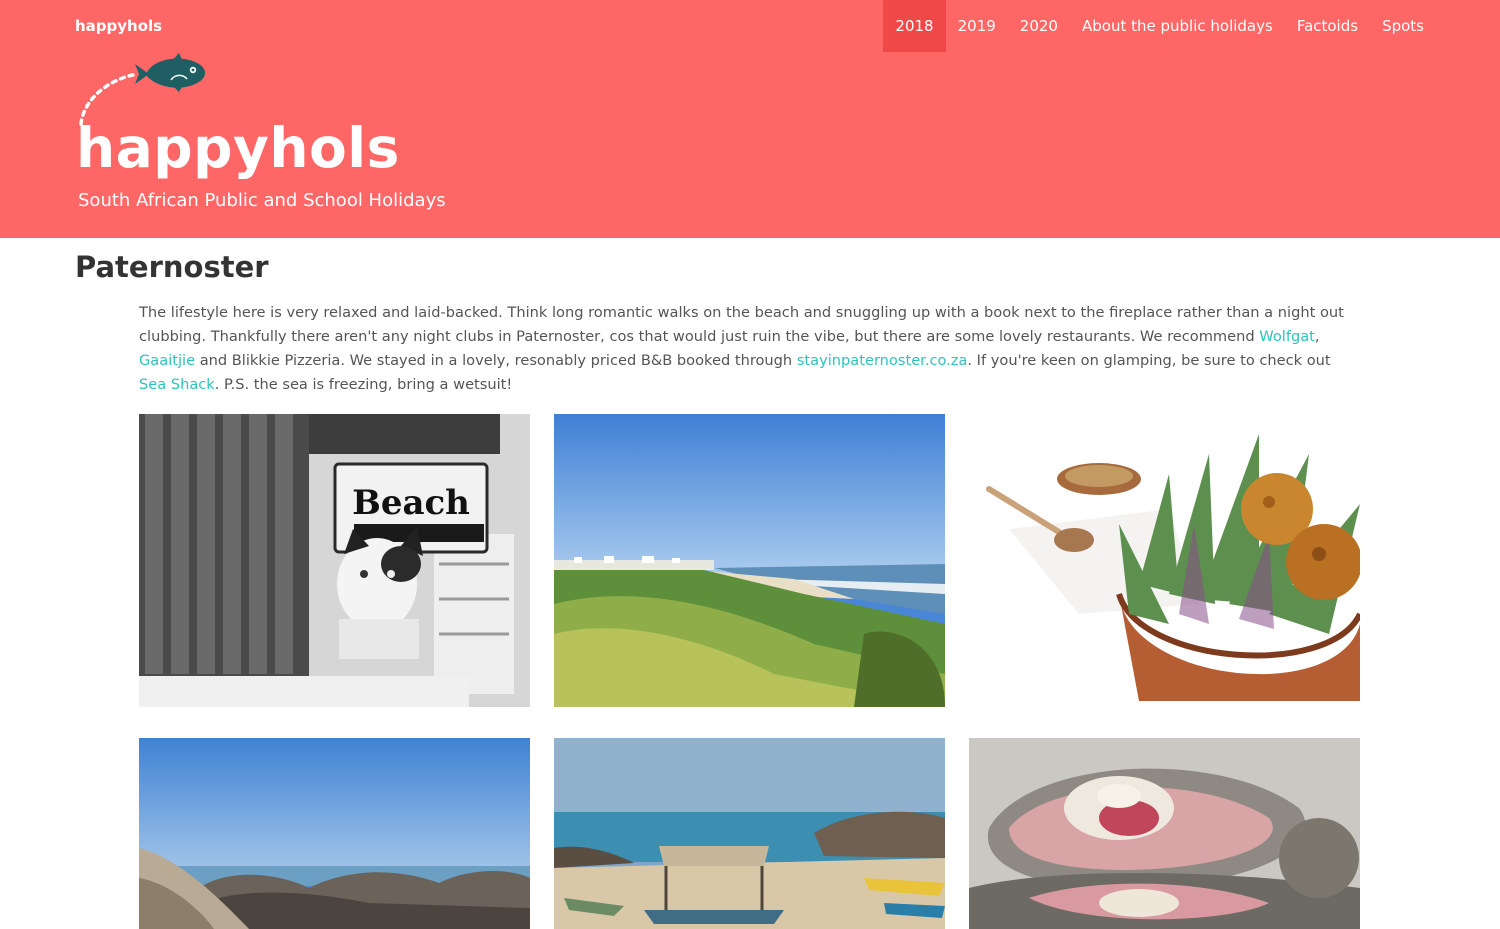 This screenshot has height=929, width=1500. What do you see at coordinates (238, 148) in the screenshot?
I see `logo-wordmark: happyhols` at bounding box center [238, 148].